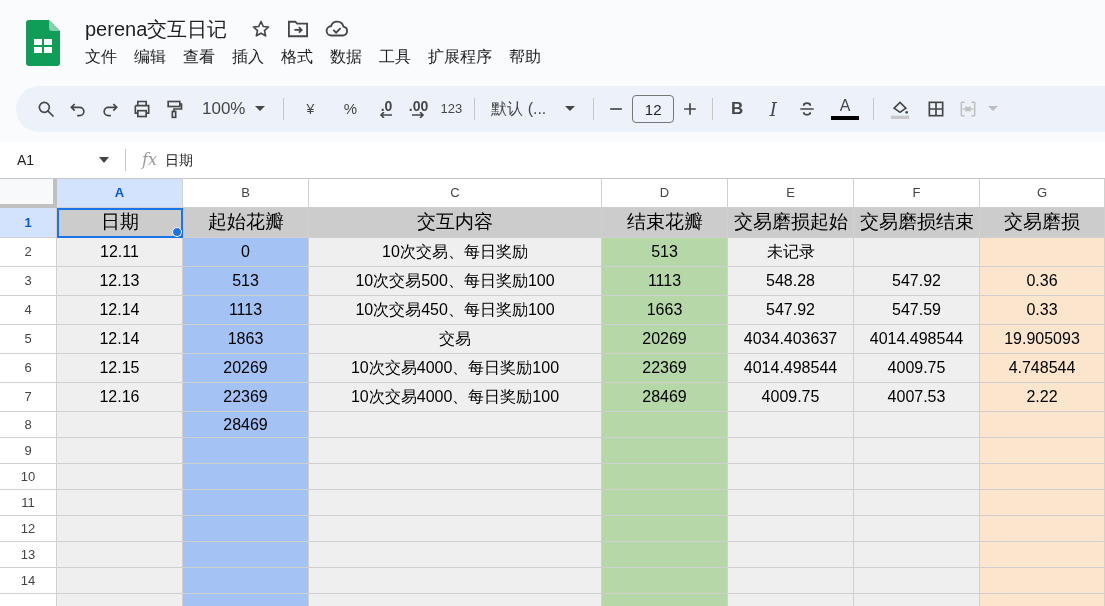  I want to click on menu-item: 查看, so click(198, 57).